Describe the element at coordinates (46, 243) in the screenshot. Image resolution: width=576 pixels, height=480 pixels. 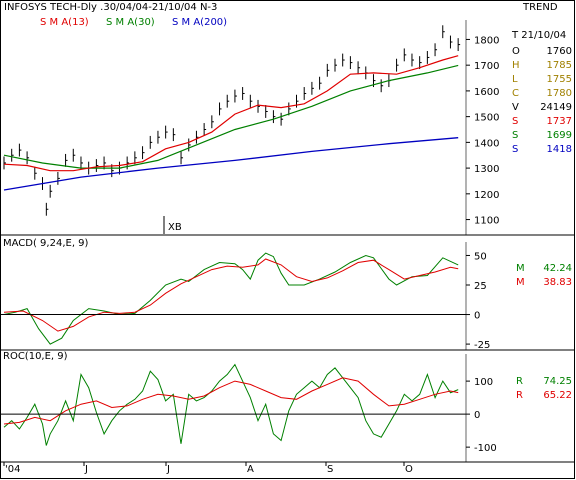
I see `macd-label: MACD( 9,24,E, 9)` at that location.